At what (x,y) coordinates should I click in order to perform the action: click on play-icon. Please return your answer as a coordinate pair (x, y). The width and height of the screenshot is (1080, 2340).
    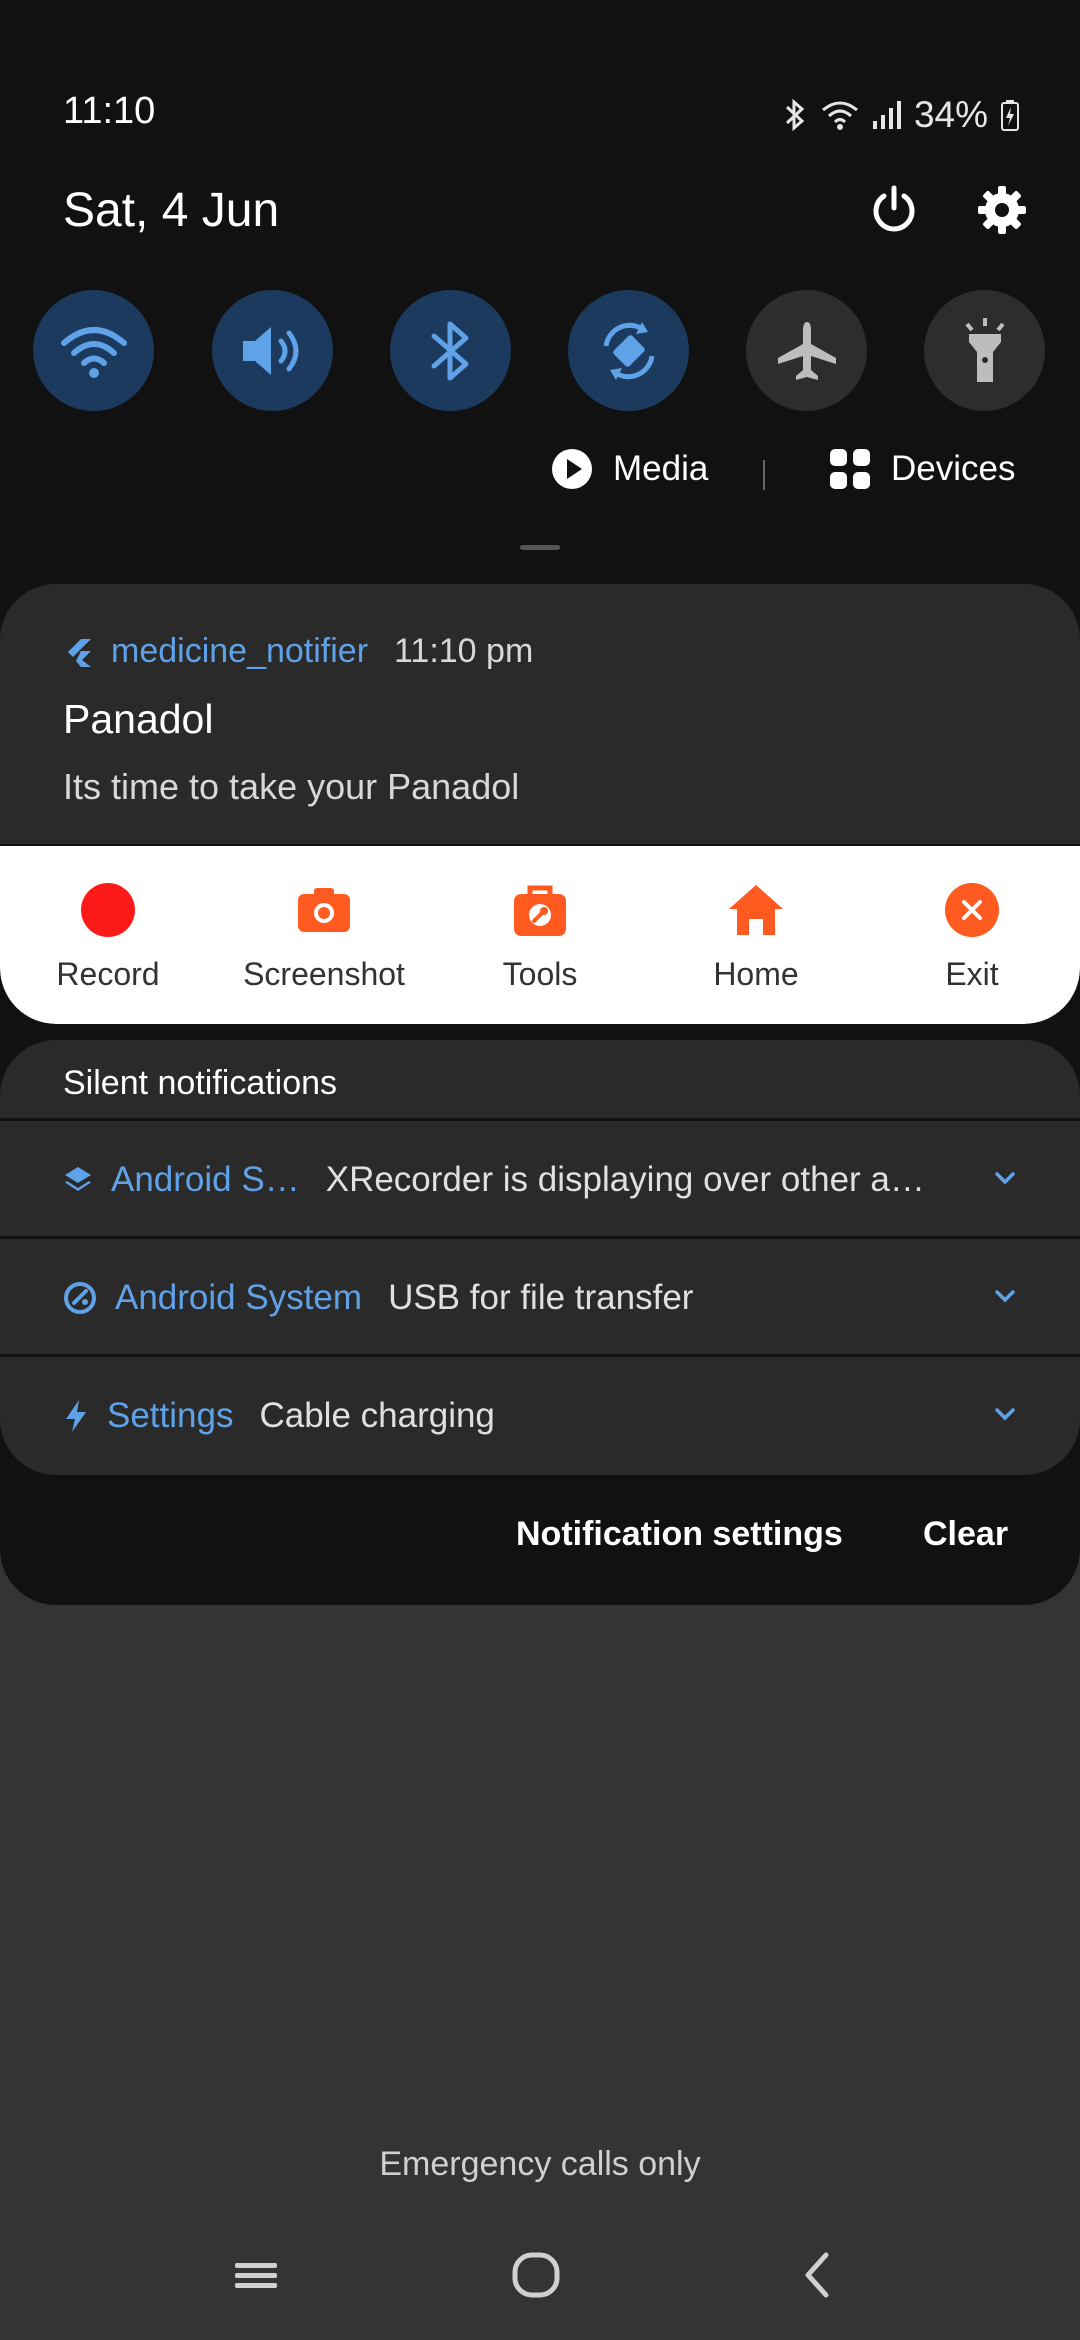
    Looking at the image, I should click on (572, 469).